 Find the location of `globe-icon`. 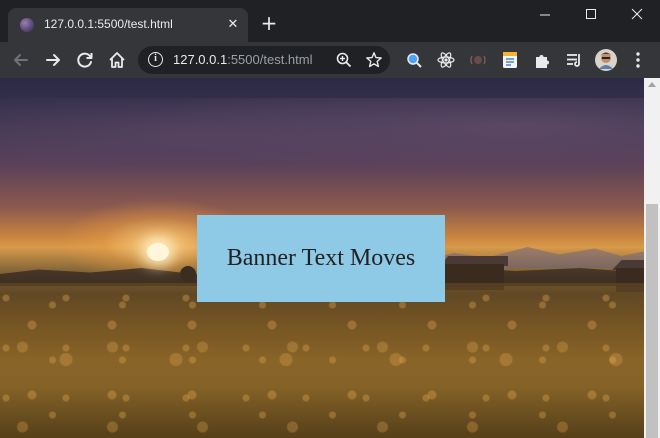

globe-icon is located at coordinates (27, 25).